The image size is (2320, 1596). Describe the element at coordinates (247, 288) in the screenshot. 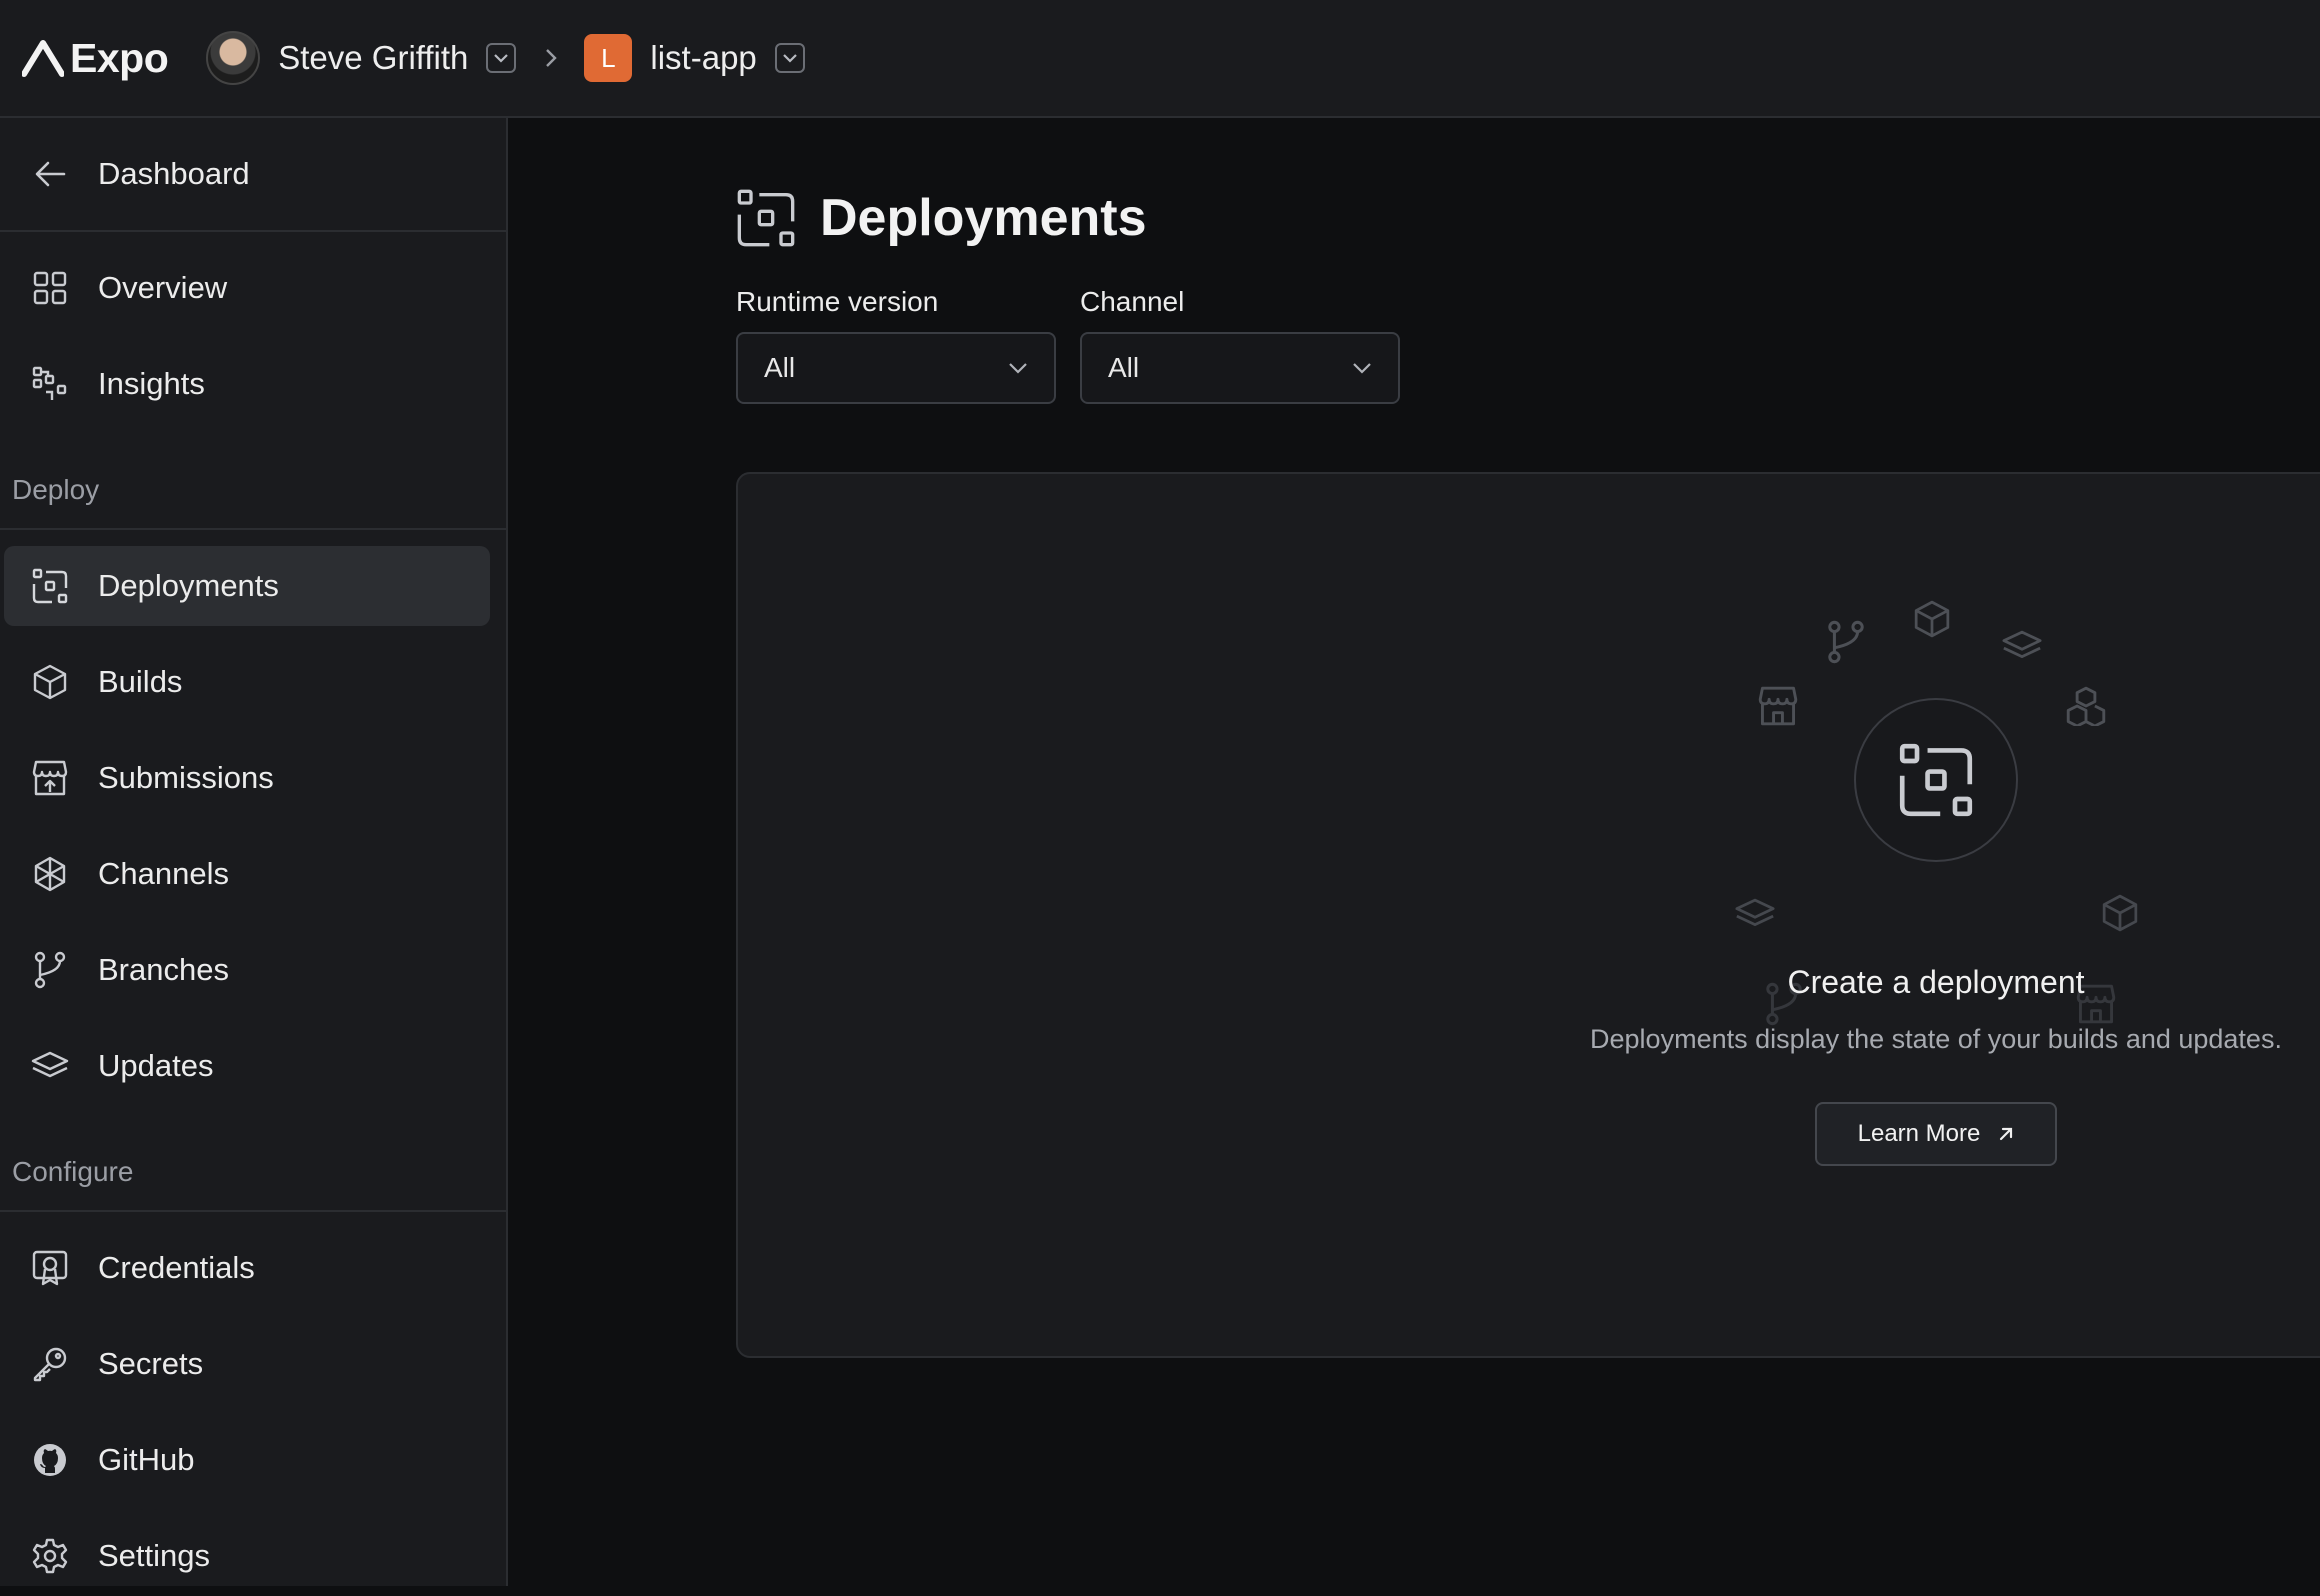

I see `sidebar-item-overview: Overview` at that location.